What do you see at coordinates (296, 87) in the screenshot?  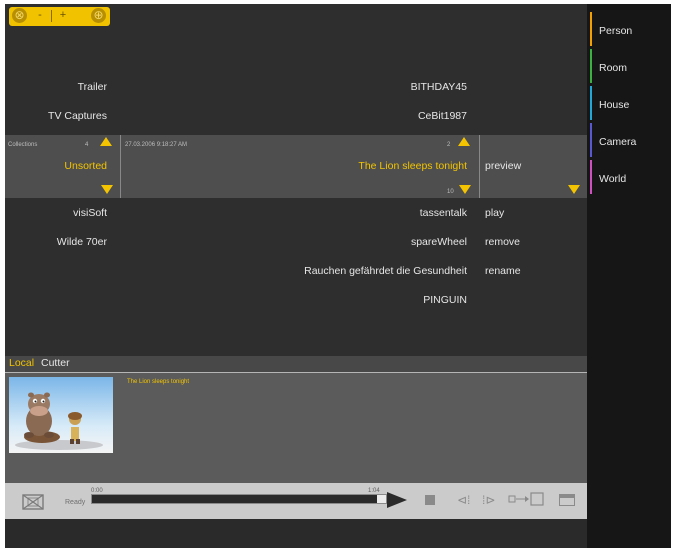 I see `clip-item: BITHDAY45` at bounding box center [296, 87].